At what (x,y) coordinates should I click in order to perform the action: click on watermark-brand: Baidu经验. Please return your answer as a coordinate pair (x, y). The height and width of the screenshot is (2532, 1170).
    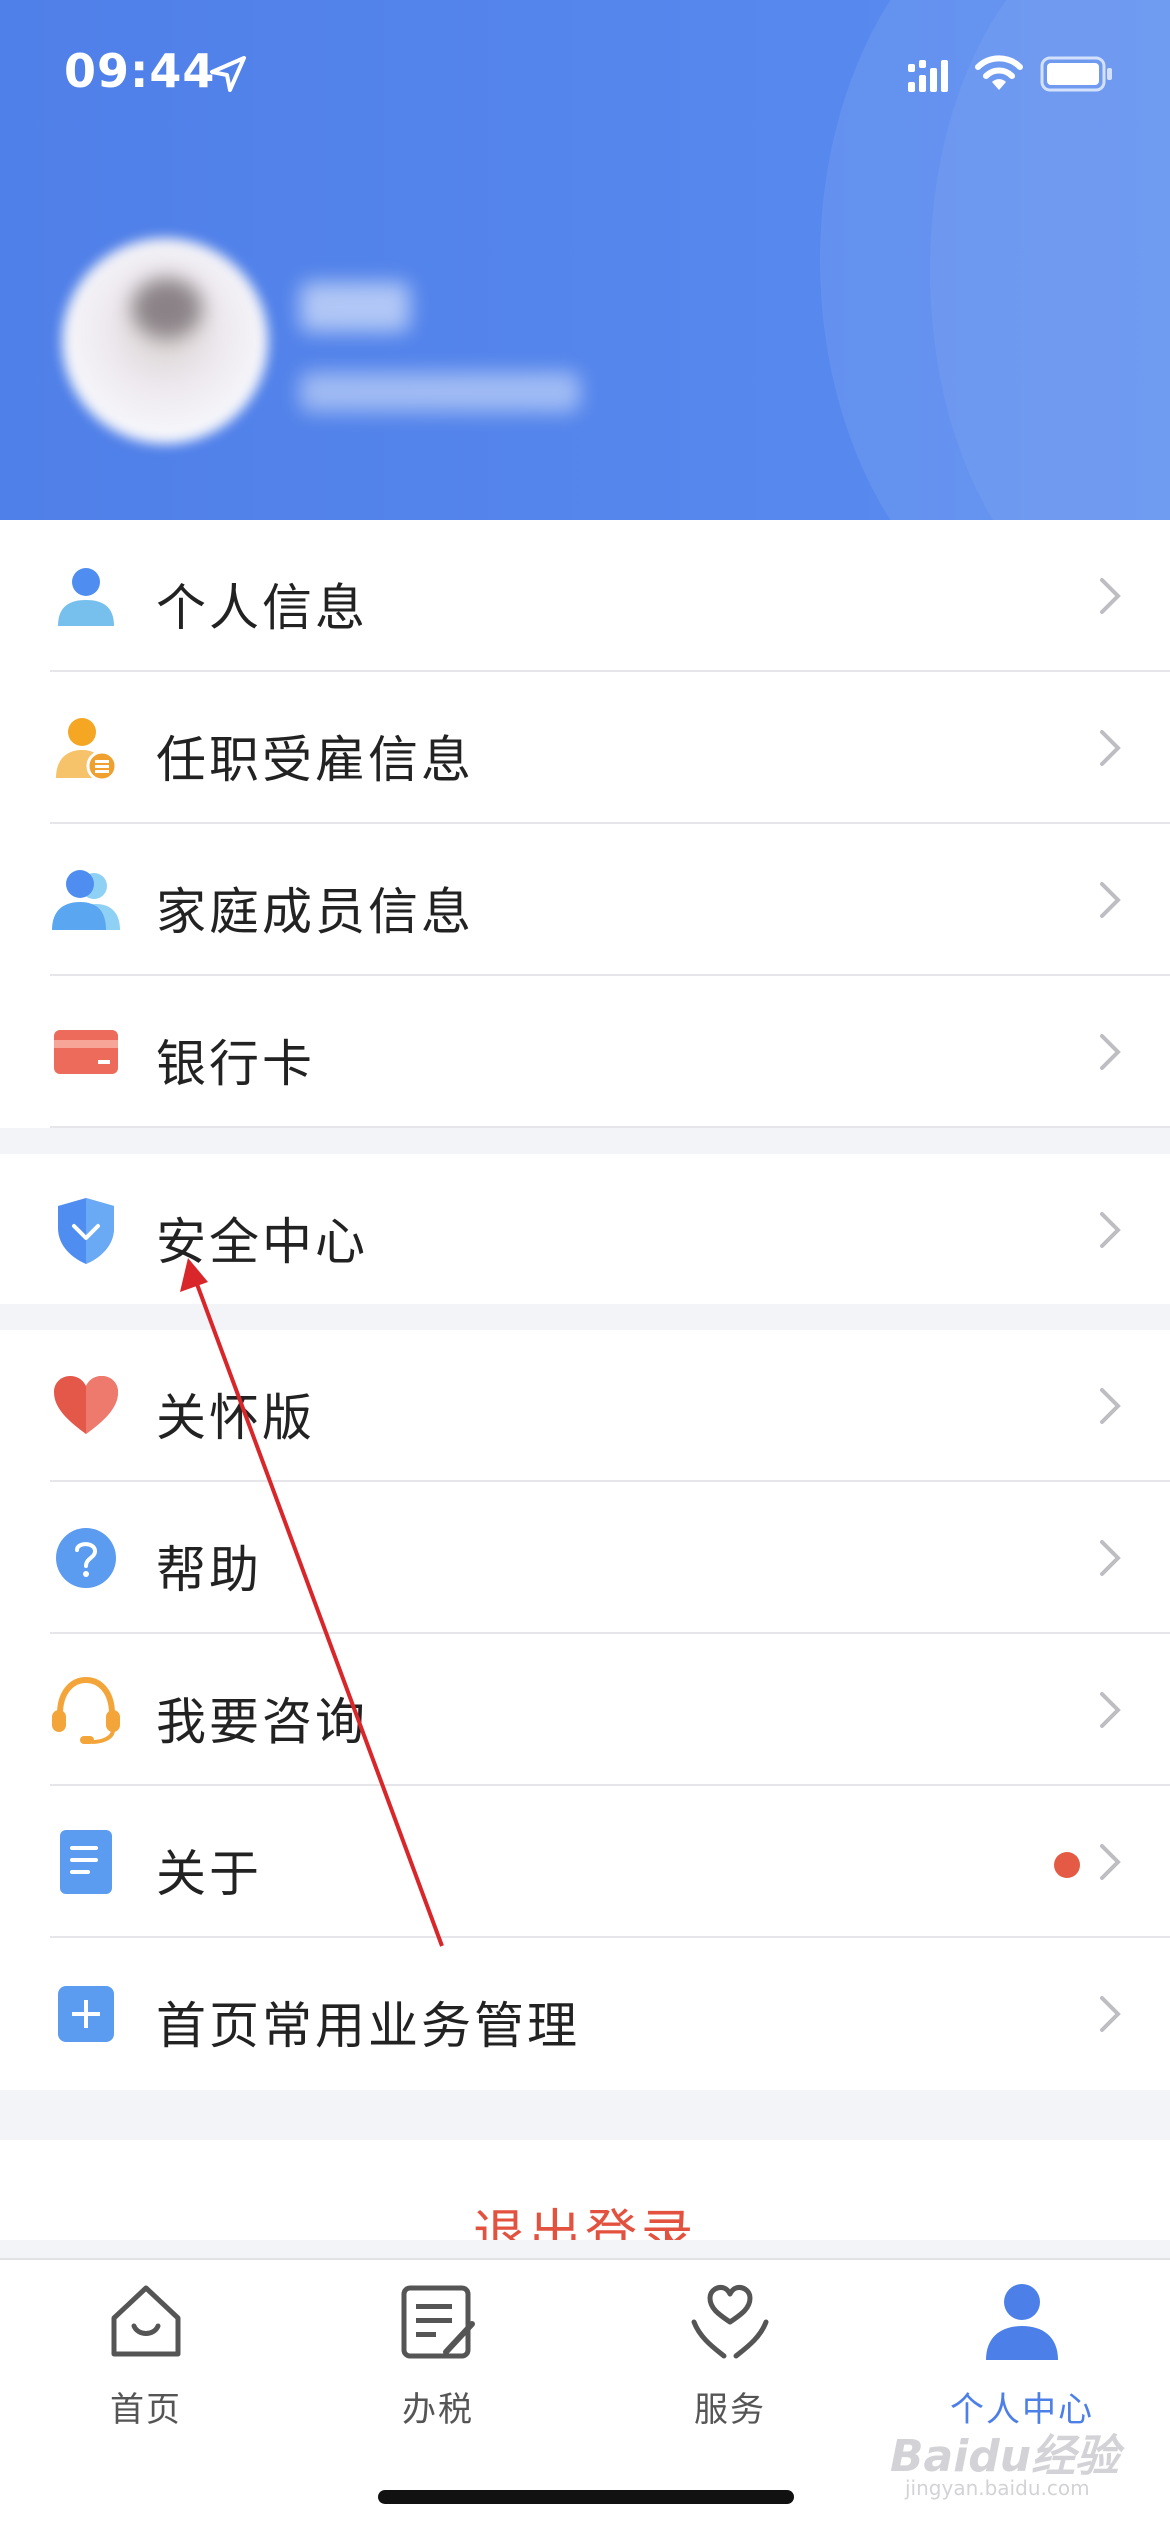
    Looking at the image, I should click on (1005, 2456).